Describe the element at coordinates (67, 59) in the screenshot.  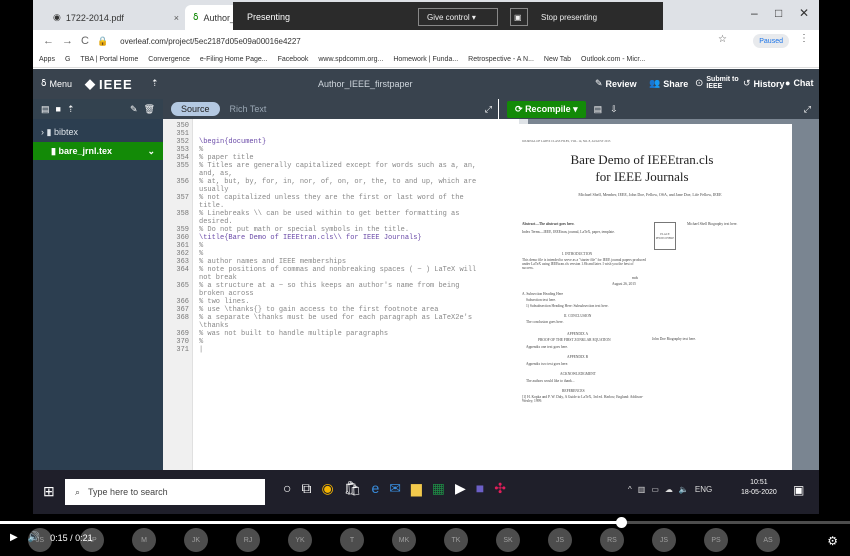
I see `bookmark-item: G` at that location.